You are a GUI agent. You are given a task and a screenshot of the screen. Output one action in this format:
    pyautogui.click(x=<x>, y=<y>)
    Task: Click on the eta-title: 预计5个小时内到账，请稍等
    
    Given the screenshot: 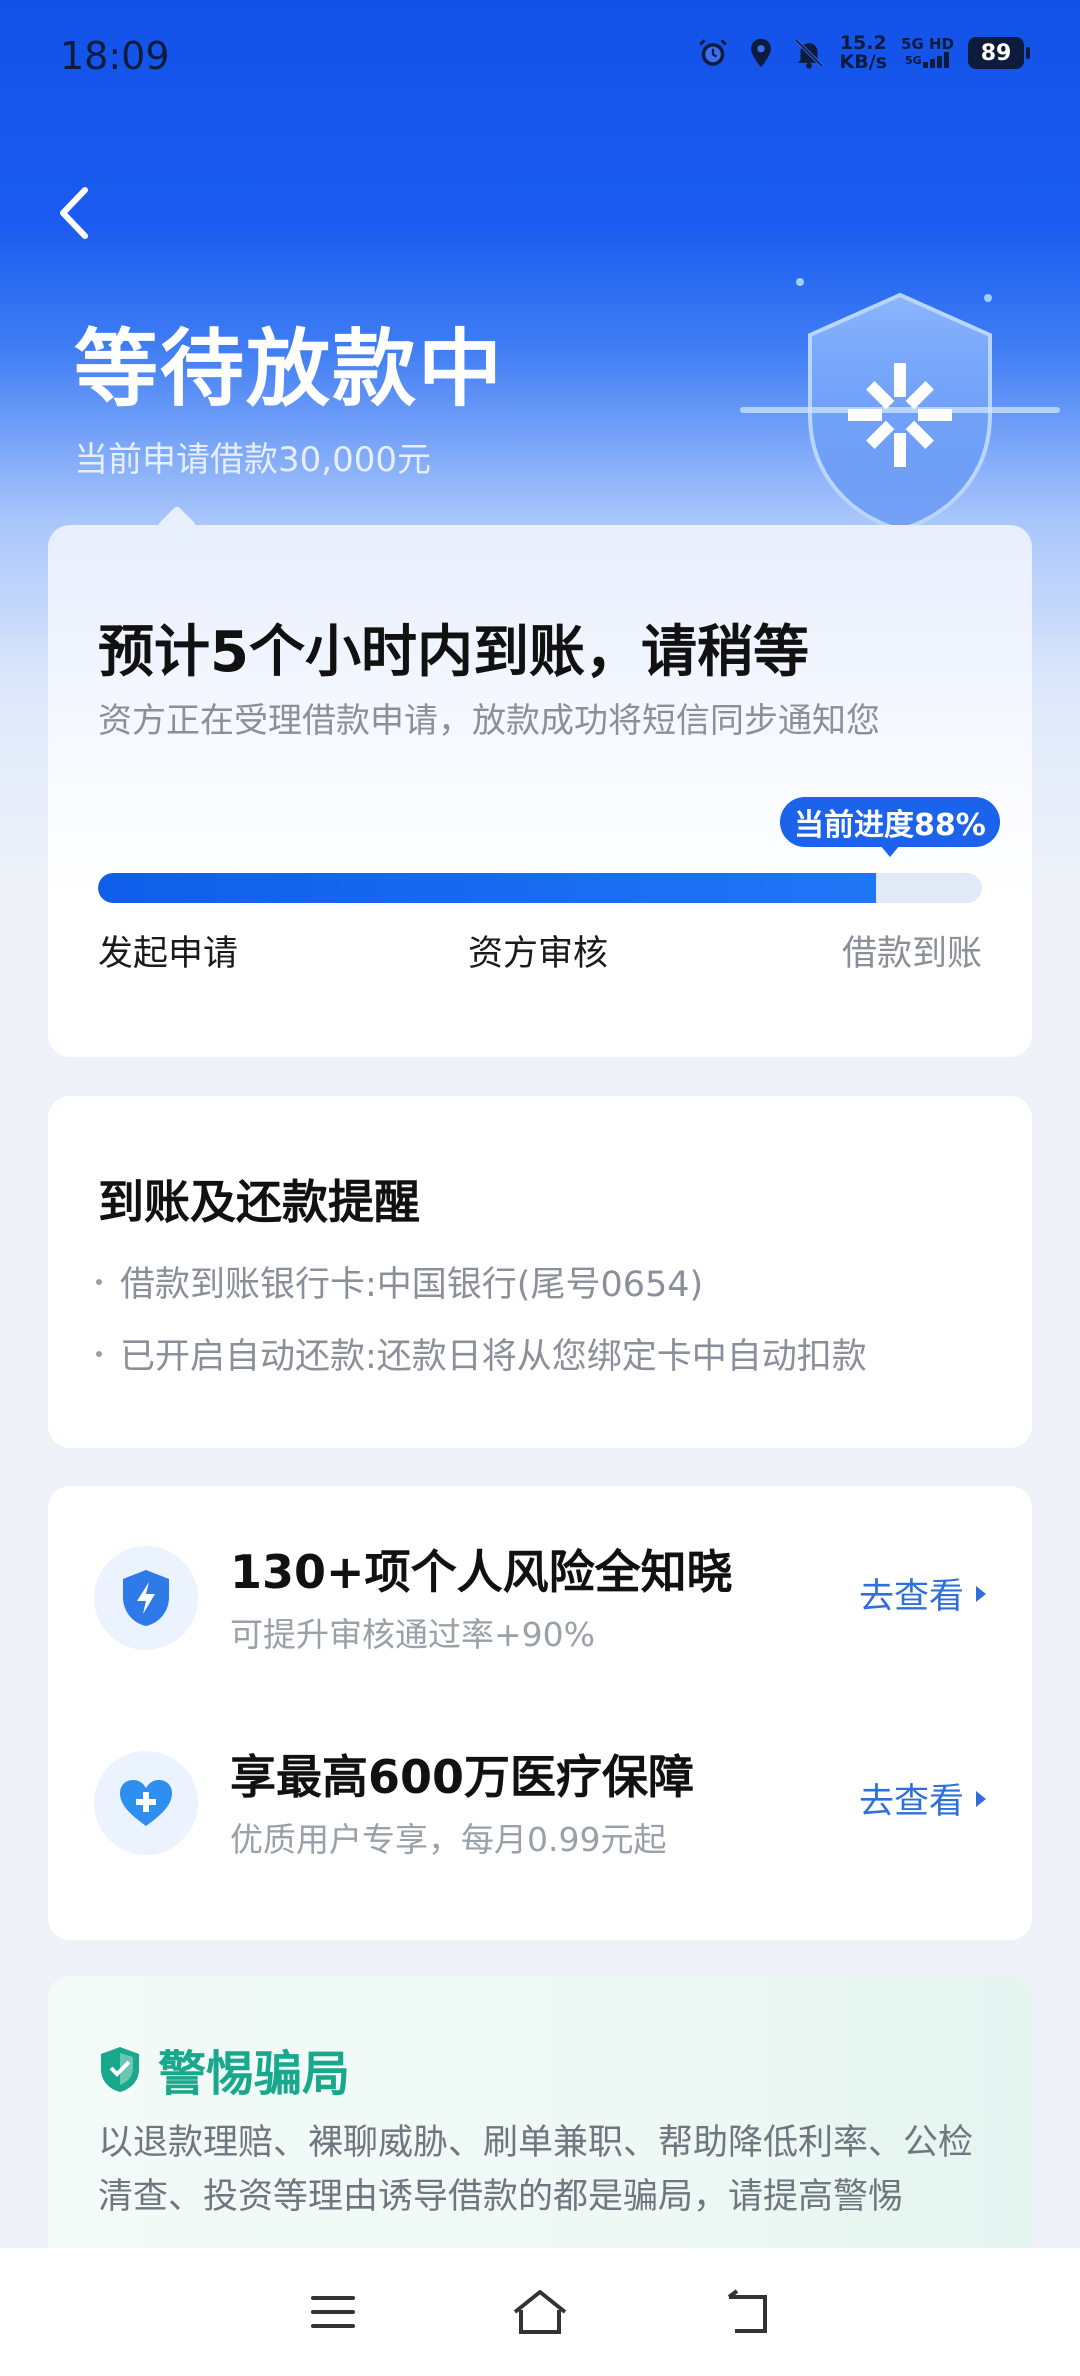 What is the action you would take?
    pyautogui.click(x=453, y=652)
    